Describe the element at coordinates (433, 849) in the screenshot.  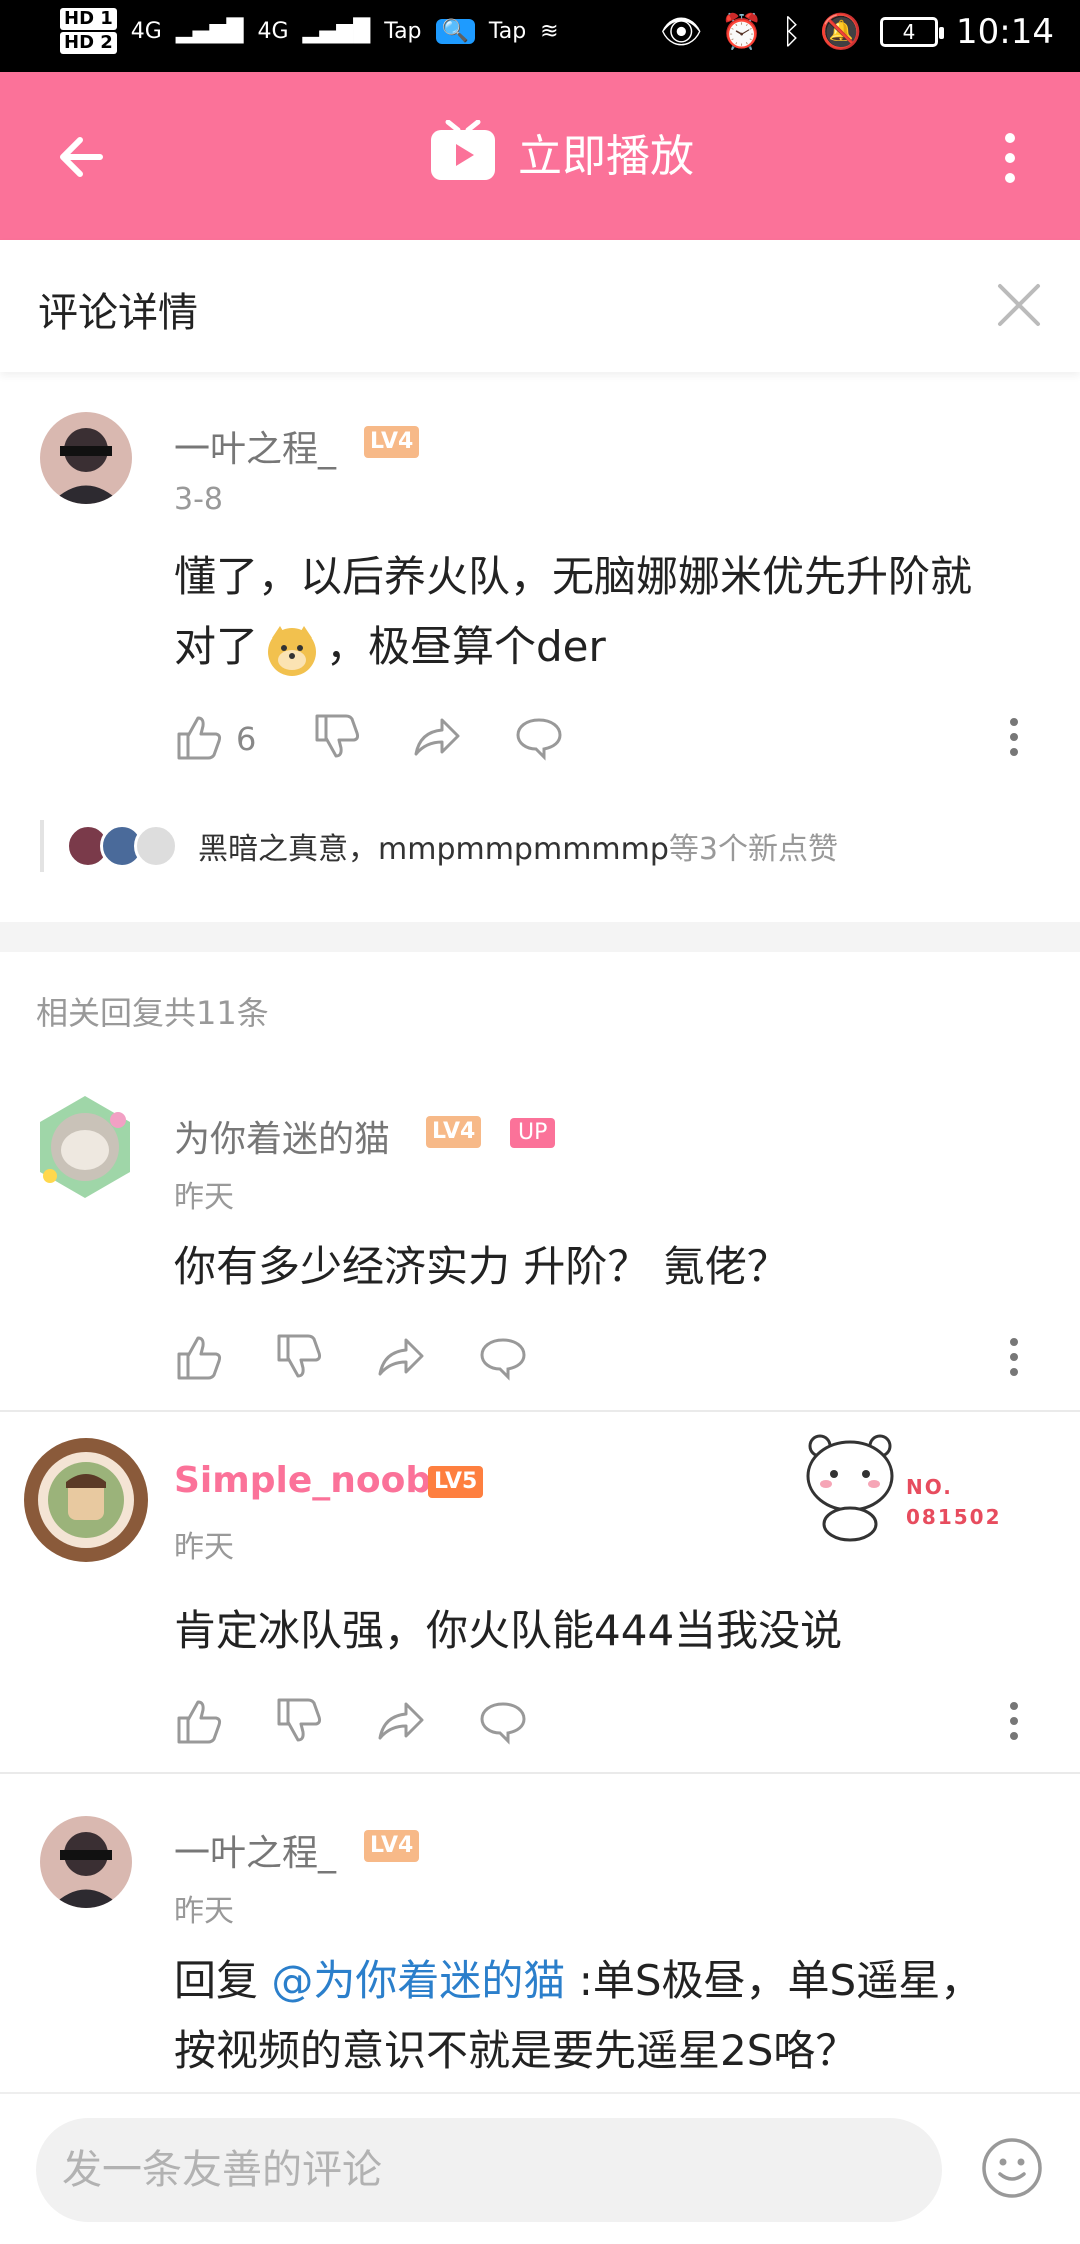
I see `likers-names: 黑暗之真意，mmpmmpmmmmp` at that location.